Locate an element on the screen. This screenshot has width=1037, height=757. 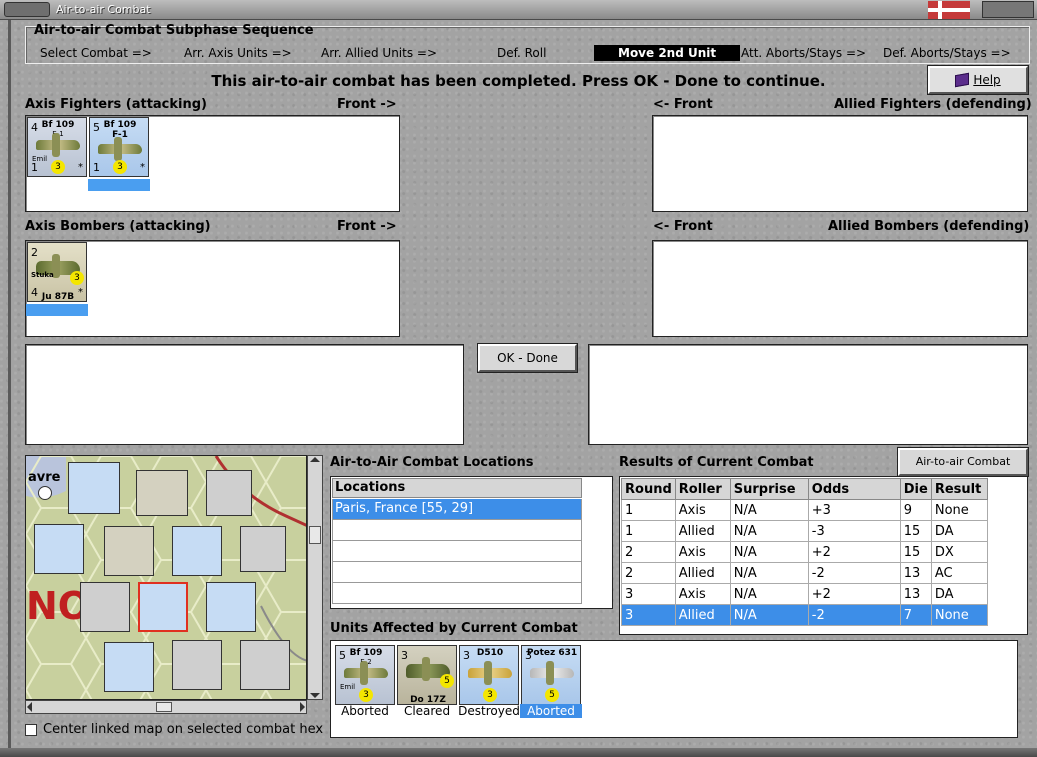
unit-counter-ju87b: 2 Stuka 3 4 Ju 87B * is located at coordinates (57, 272).